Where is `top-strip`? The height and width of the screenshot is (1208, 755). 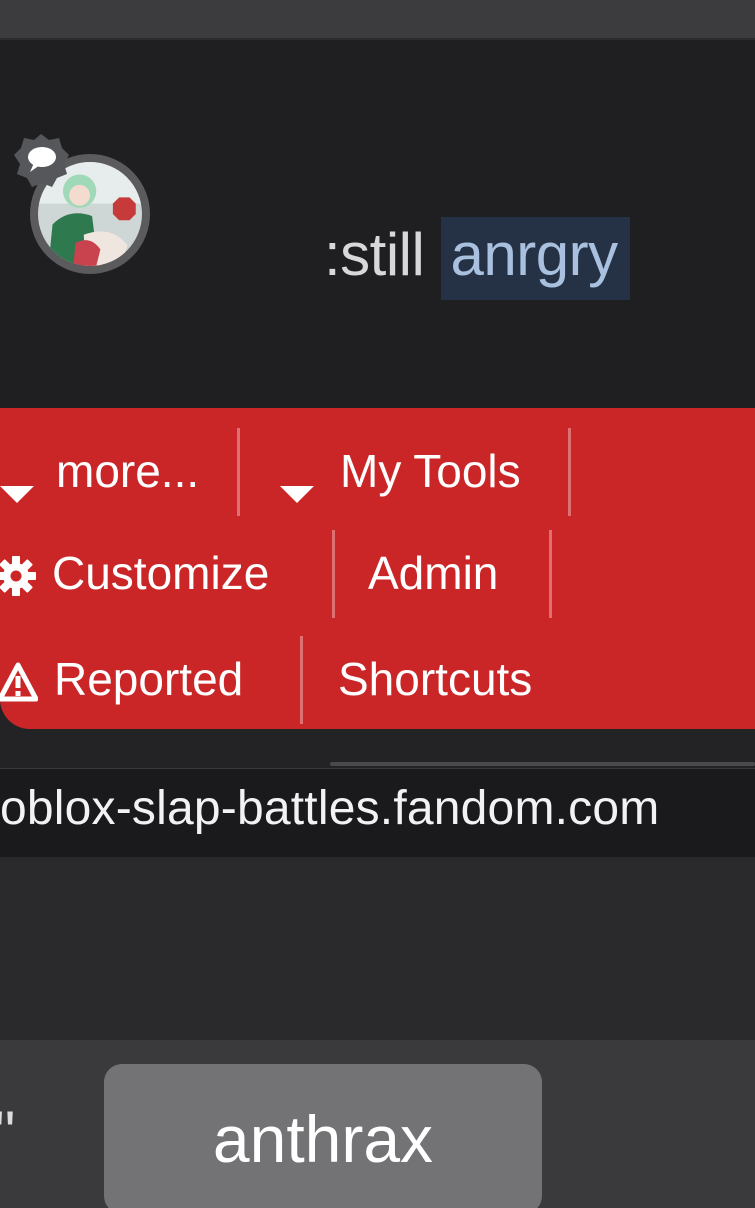
top-strip is located at coordinates (377, 20).